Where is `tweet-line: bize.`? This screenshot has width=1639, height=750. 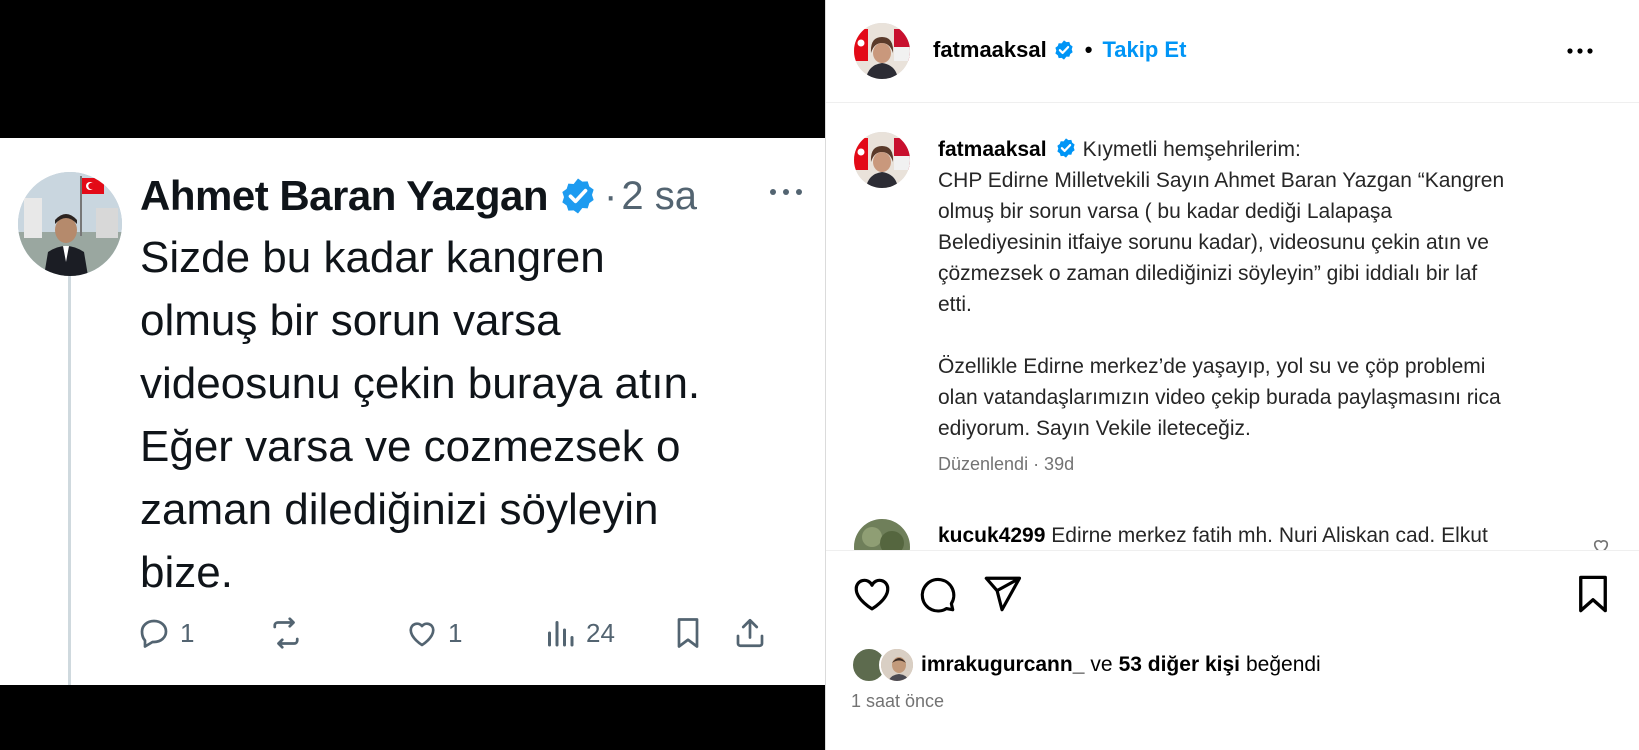 tweet-line: bize. is located at coordinates (186, 572).